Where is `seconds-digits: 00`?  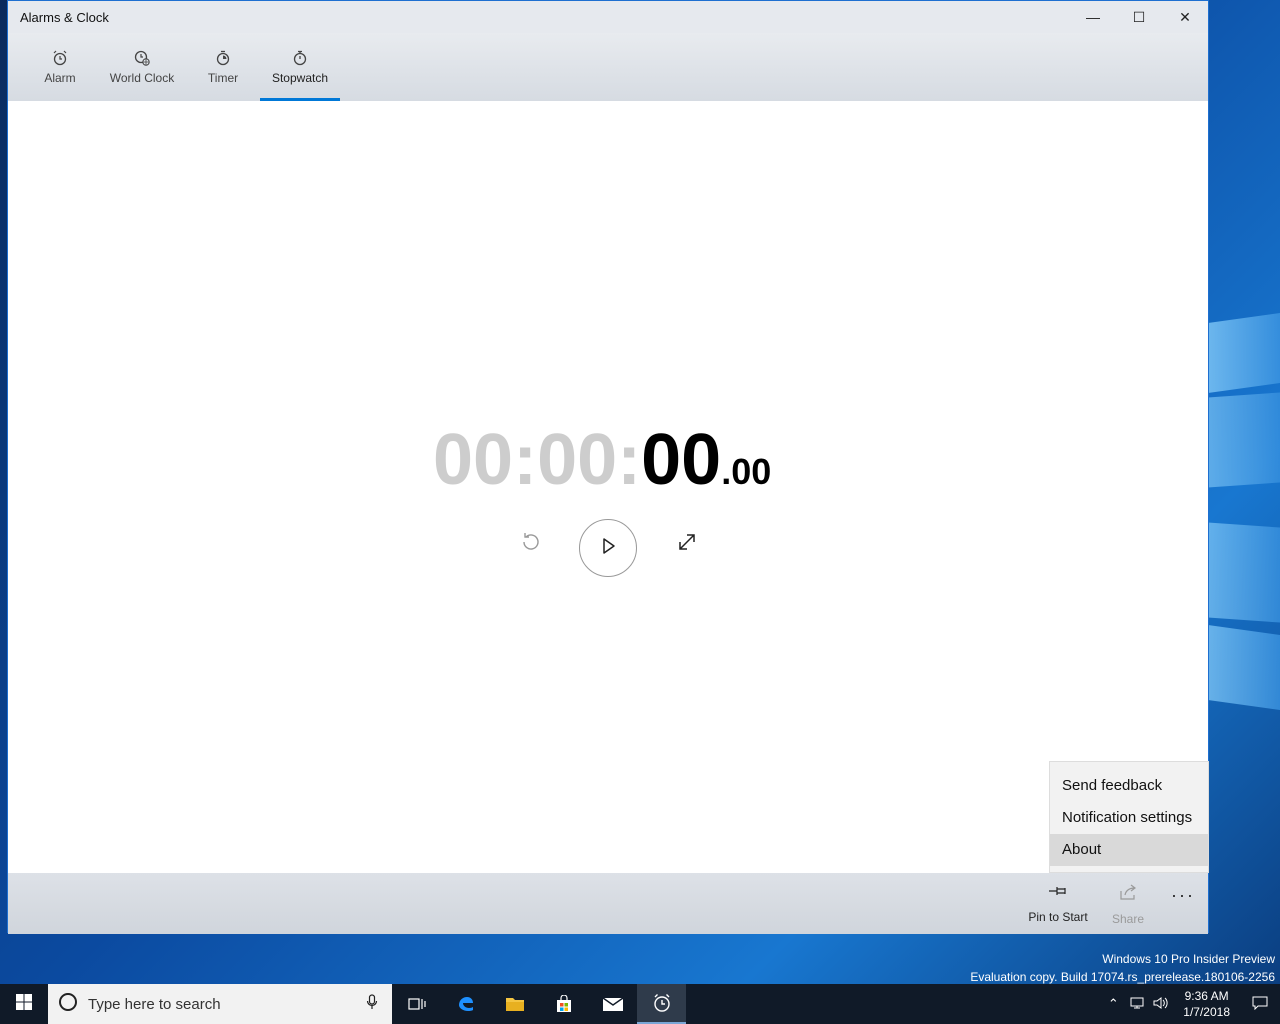
seconds-digits: 00 is located at coordinates (681, 460).